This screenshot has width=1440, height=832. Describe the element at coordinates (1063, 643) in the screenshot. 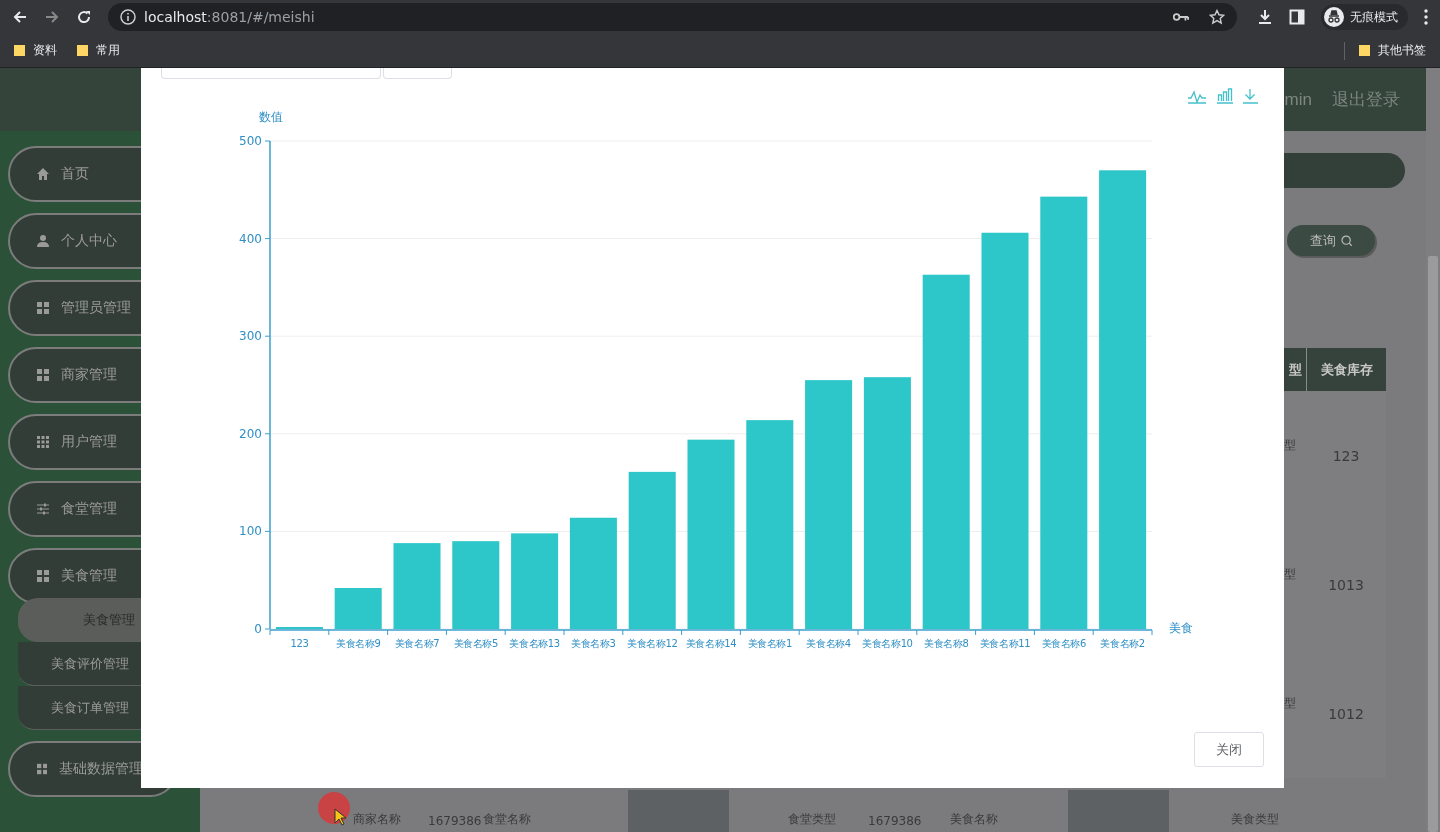

I see `axis-tick-label: 美食名称6` at that location.